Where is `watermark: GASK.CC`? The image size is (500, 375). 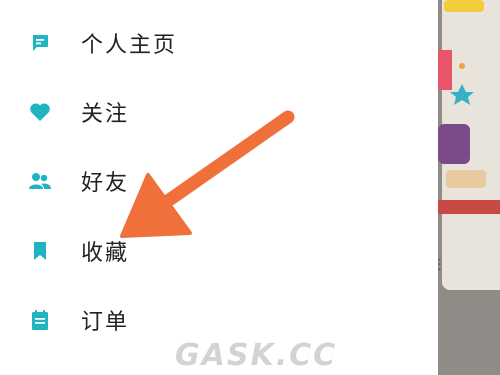
watermark: GASK.CC is located at coordinates (256, 355).